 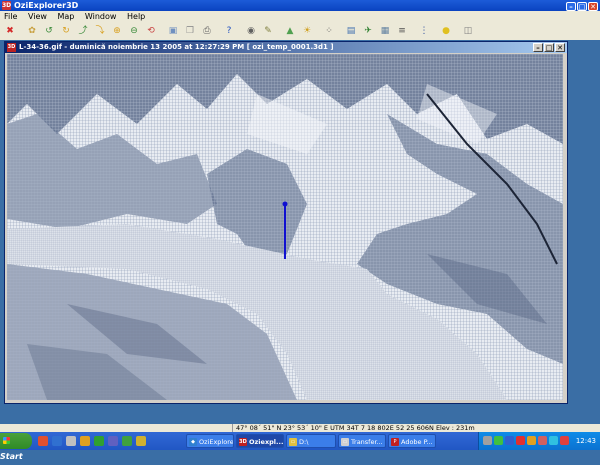 I want to click on map-maximize-icon: □, so click(x=549, y=47).